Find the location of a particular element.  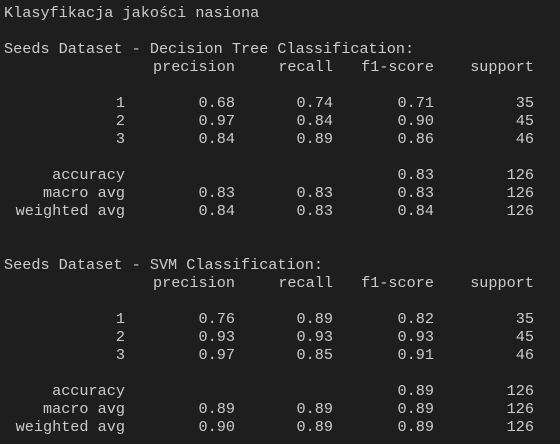

precision-value: 0.68 is located at coordinates (216, 103).